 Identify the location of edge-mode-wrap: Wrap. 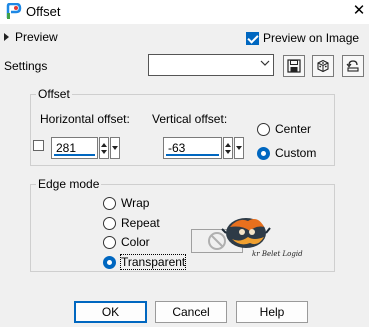
(126, 203).